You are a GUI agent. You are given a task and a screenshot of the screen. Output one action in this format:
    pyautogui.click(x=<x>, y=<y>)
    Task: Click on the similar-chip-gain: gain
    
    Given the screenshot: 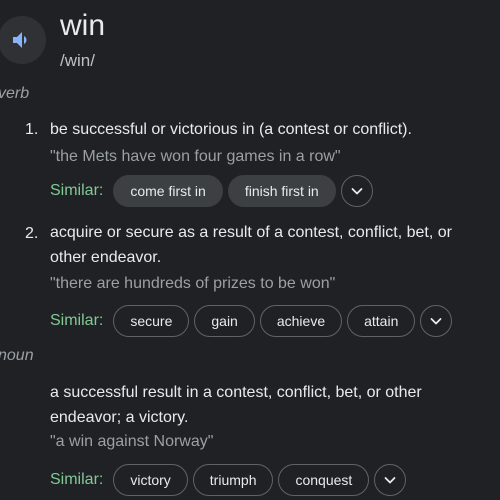 What is the action you would take?
    pyautogui.click(x=224, y=321)
    